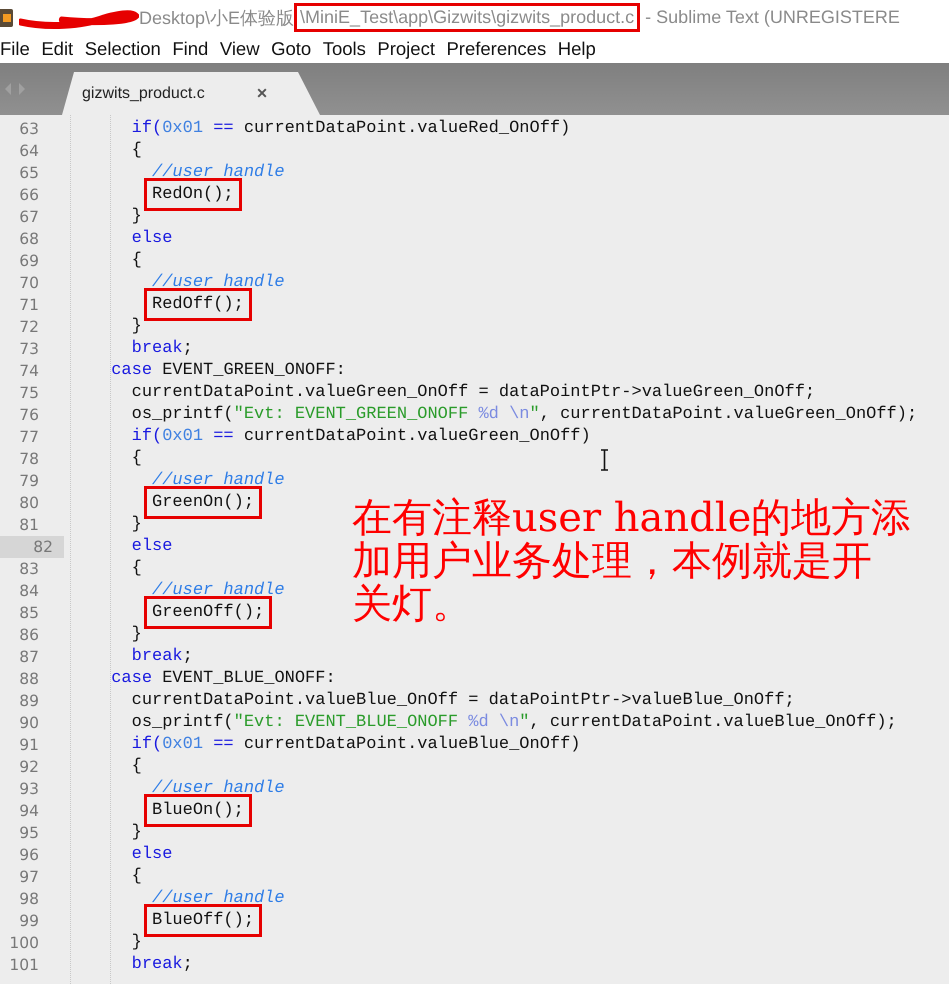 The image size is (949, 984). I want to click on code-line: if(0x01 == currentDataPoint.valueGreen_OnOff), so click(360, 437).